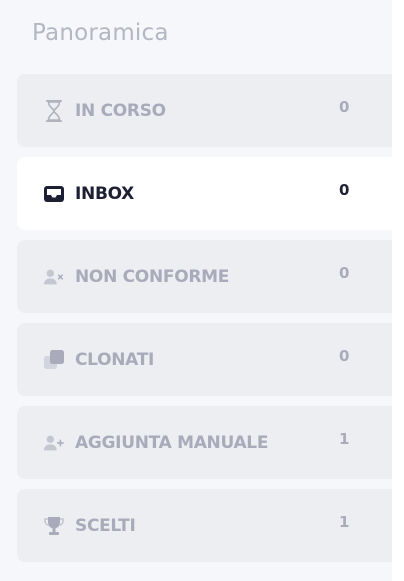 This screenshot has width=404, height=581. I want to click on sidebar-item-label: INBOX, so click(104, 193).